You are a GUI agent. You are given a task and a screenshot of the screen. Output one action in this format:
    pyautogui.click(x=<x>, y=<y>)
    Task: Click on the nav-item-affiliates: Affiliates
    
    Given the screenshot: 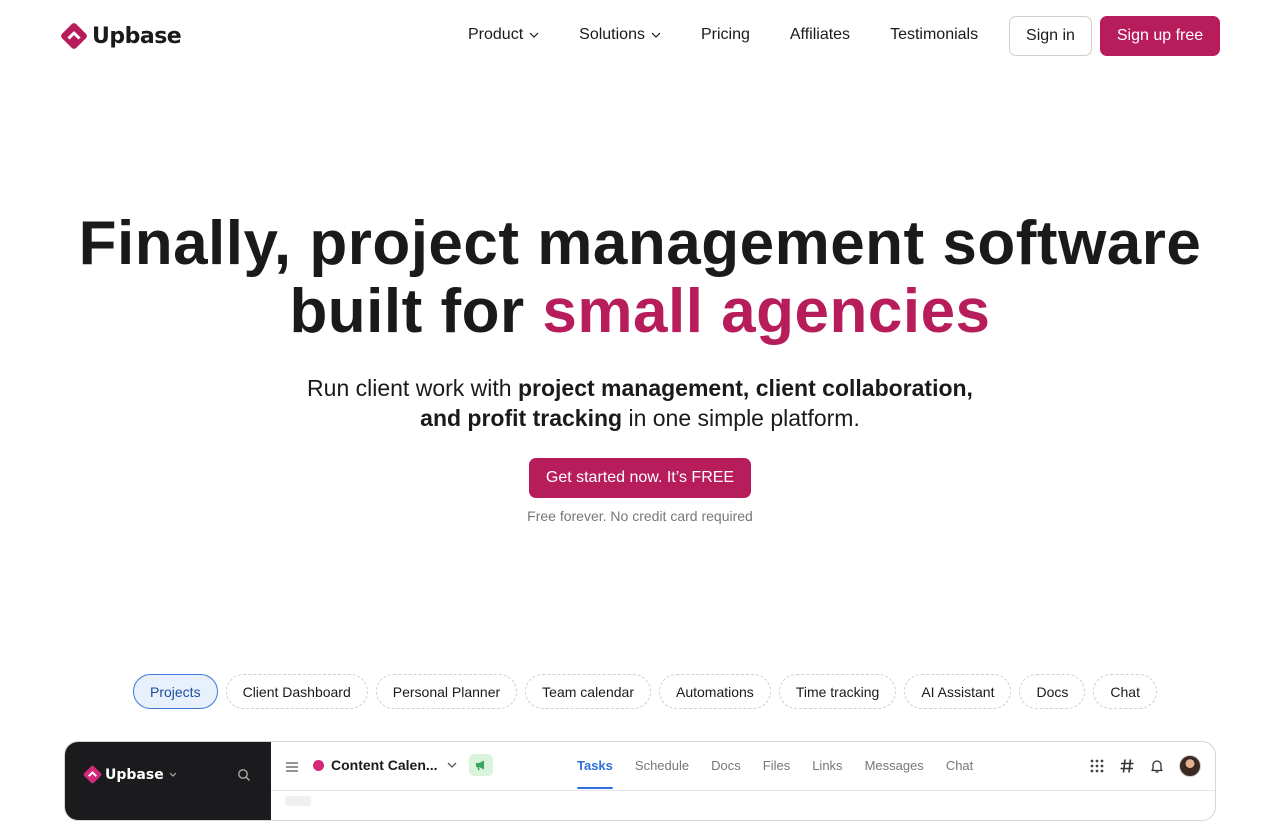 What is the action you would take?
    pyautogui.click(x=820, y=35)
    